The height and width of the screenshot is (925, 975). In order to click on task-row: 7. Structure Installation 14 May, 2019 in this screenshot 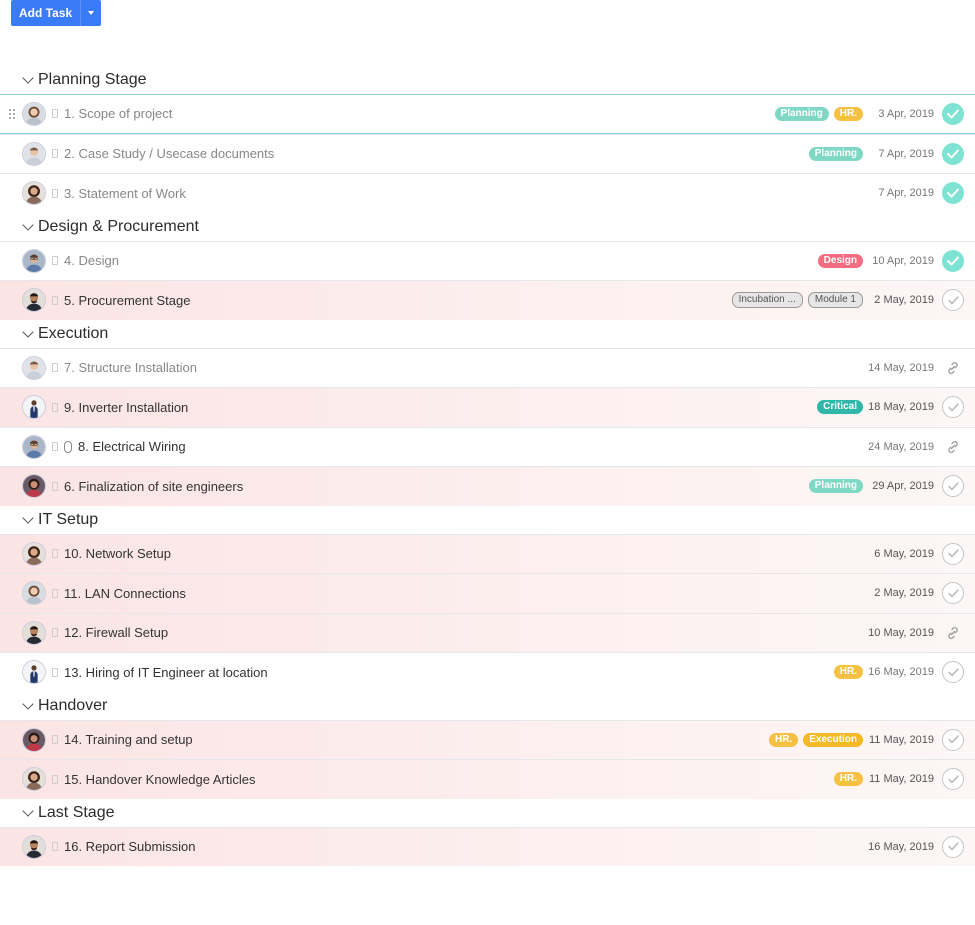, I will do `click(487, 367)`.